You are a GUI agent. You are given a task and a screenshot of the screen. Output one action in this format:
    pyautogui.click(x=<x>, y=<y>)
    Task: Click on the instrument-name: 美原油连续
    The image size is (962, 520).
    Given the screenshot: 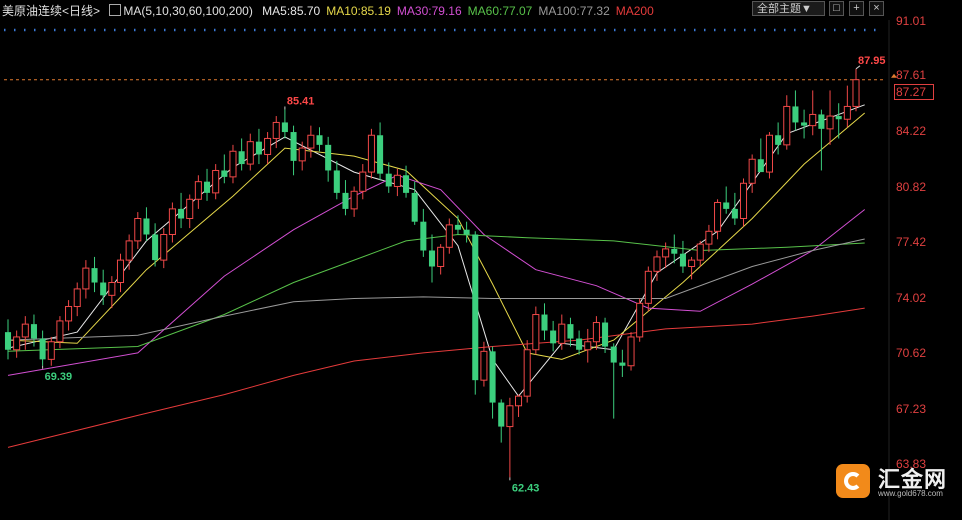 What is the action you would take?
    pyautogui.click(x=32, y=11)
    